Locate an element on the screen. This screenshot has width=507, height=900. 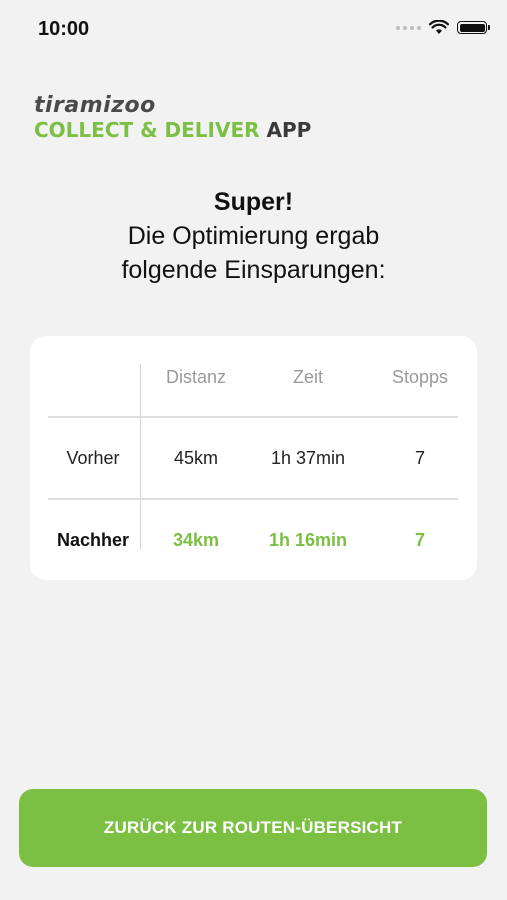
status-time: 10:00 is located at coordinates (64, 29).